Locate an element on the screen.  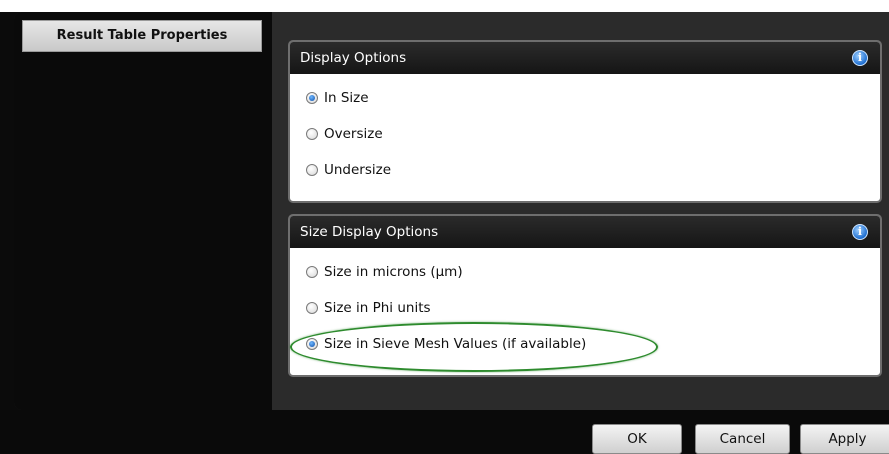
top-strip is located at coordinates (444, 6).